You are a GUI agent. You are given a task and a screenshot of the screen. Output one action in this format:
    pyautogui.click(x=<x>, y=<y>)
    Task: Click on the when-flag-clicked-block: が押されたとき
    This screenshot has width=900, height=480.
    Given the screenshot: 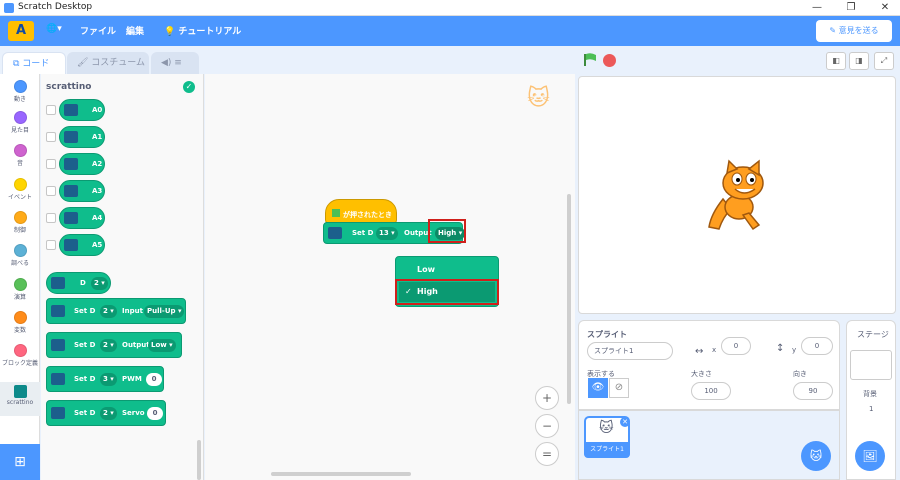 What is the action you would take?
    pyautogui.click(x=361, y=211)
    